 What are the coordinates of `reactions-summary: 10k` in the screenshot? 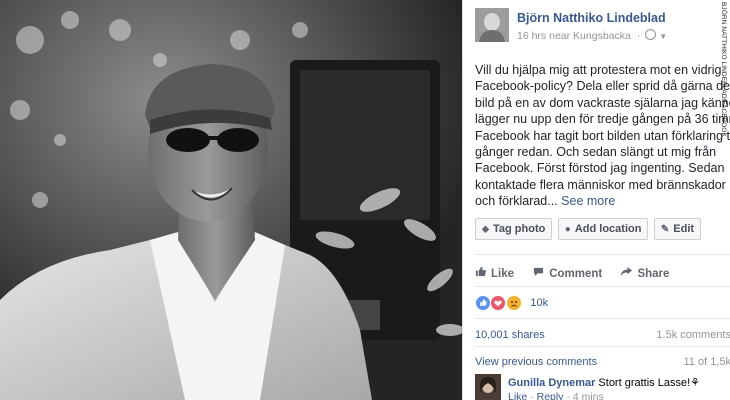 It's located at (511, 303).